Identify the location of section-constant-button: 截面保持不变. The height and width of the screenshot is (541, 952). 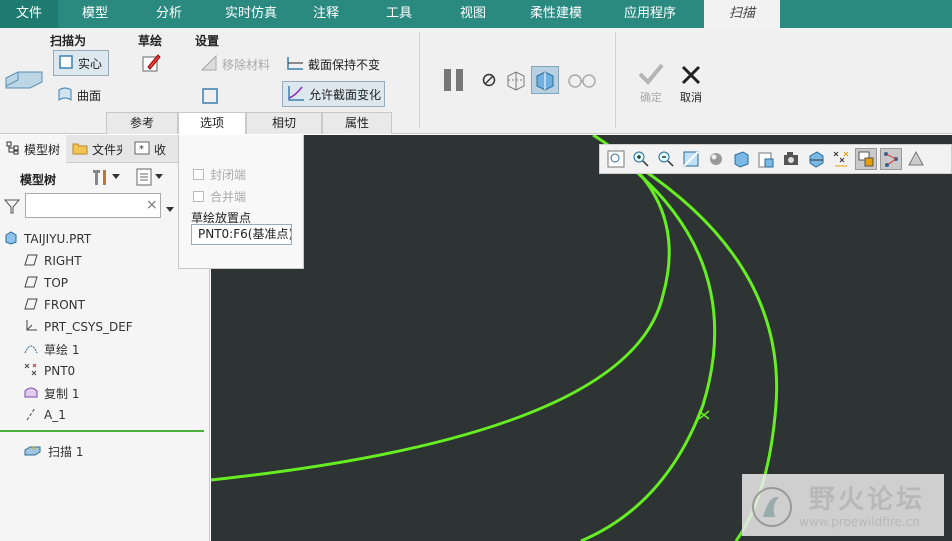
(333, 64).